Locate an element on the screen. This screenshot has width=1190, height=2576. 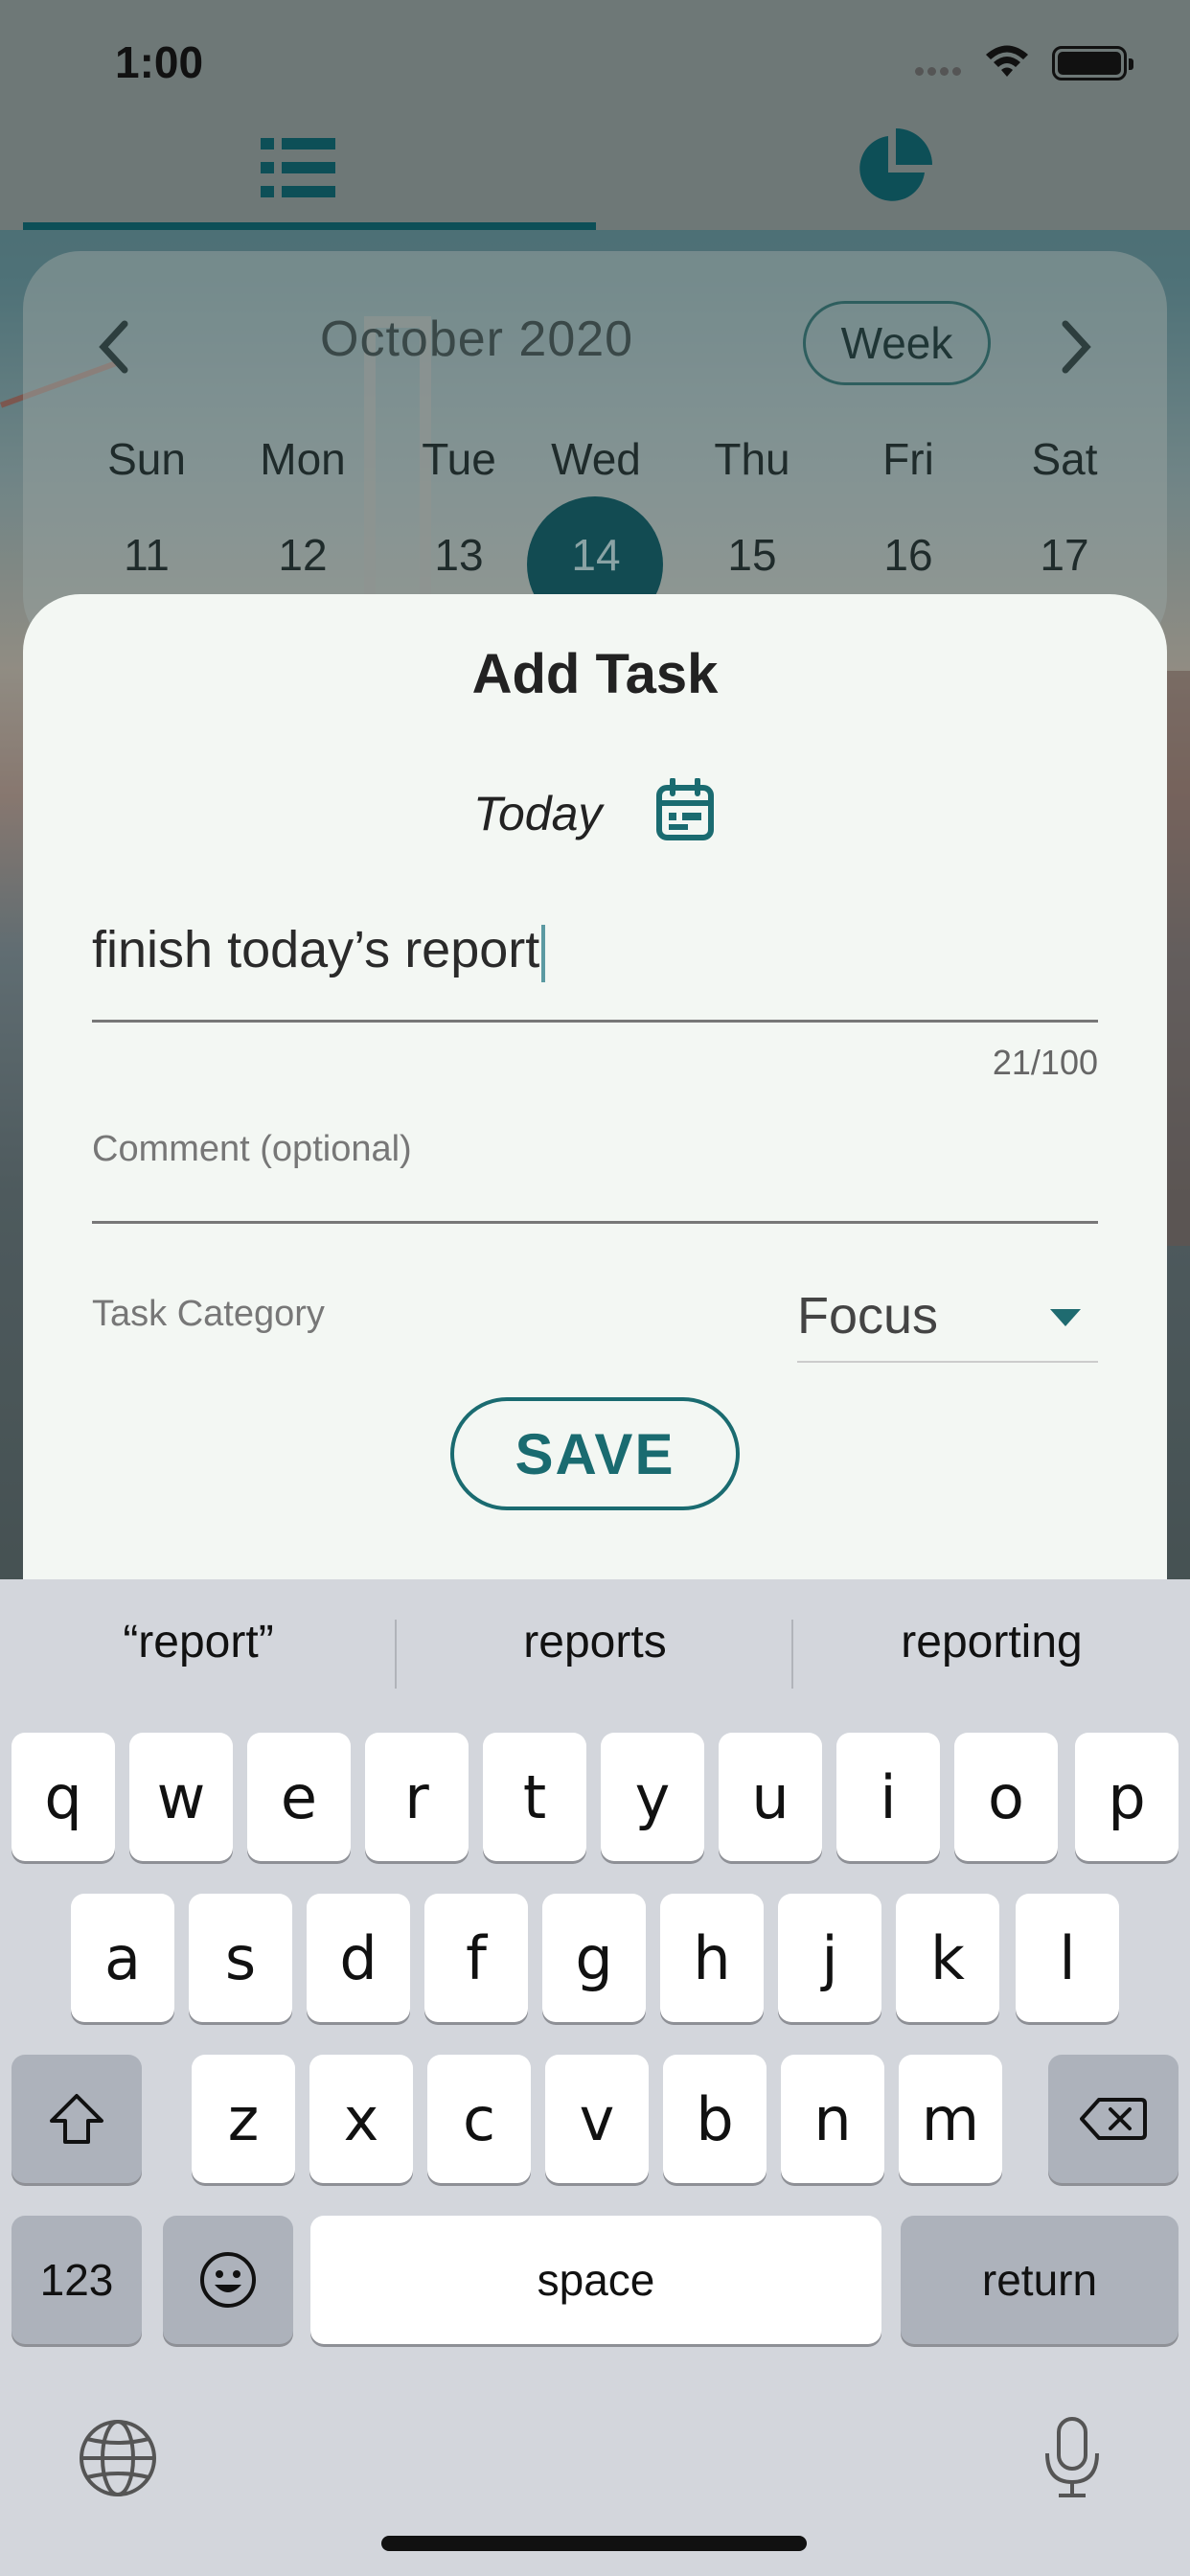
comment-input-underline is located at coordinates (595, 1222).